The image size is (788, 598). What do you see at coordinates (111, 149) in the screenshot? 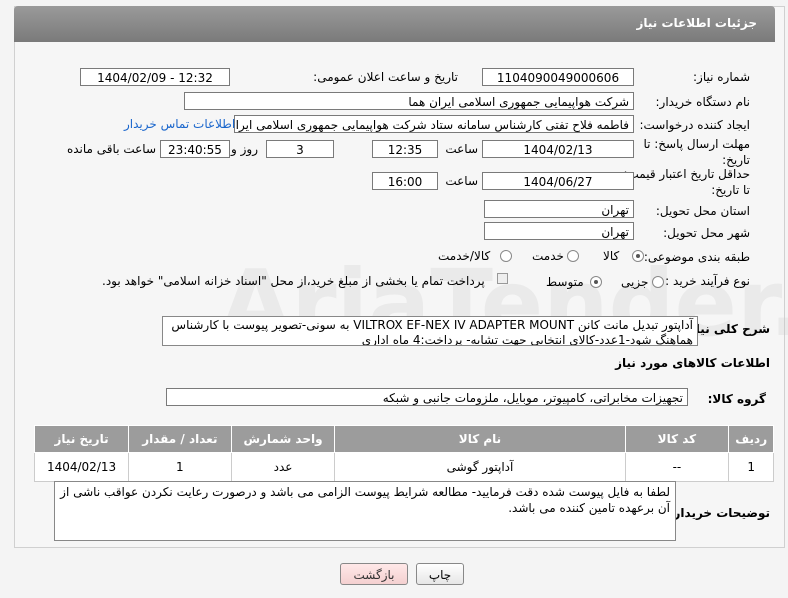
I see `remaining-time-label: ساعت باقی مانده` at bounding box center [111, 149].